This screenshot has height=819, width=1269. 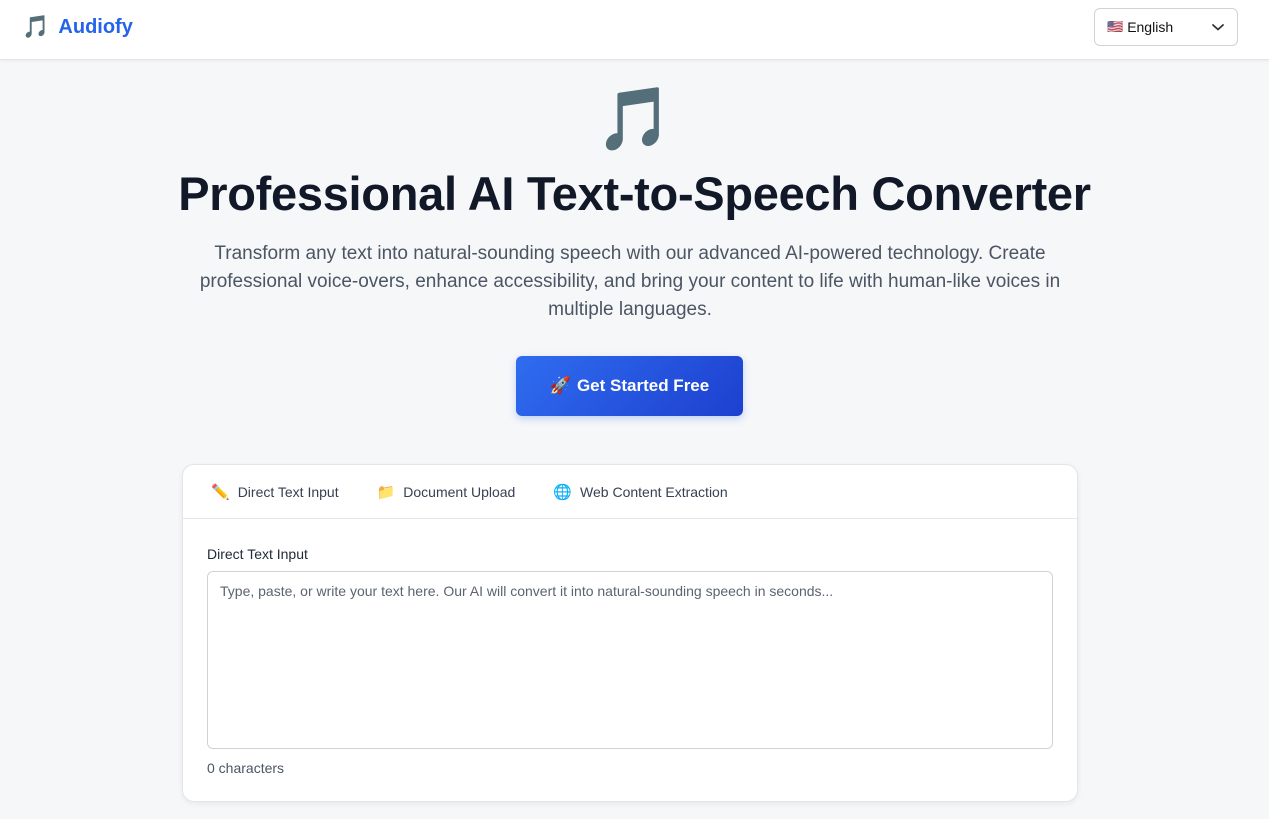 What do you see at coordinates (560, 385) in the screenshot?
I see `rocket-icon: 🚀` at bounding box center [560, 385].